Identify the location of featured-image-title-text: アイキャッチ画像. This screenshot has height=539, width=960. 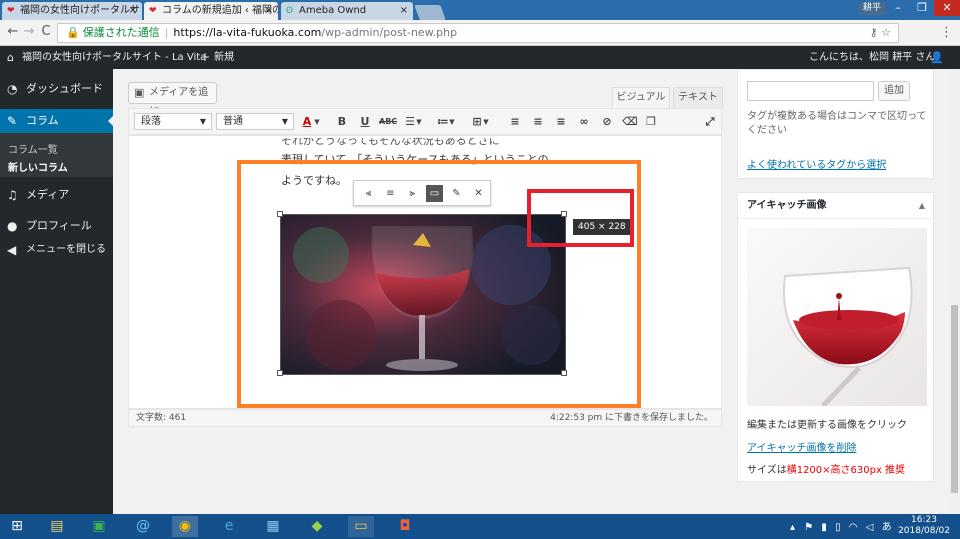
(787, 205).